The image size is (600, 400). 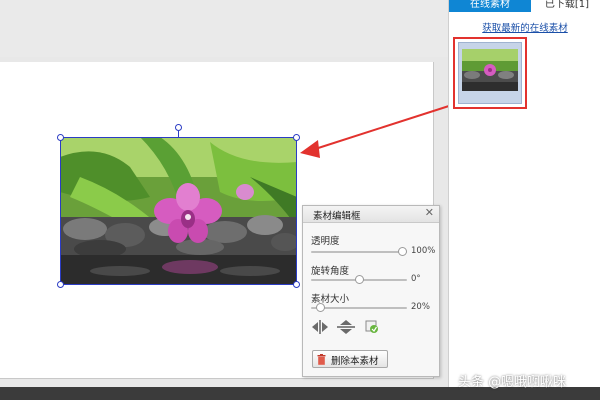 What do you see at coordinates (423, 251) in the screenshot?
I see `opacity-value: 100%` at bounding box center [423, 251].